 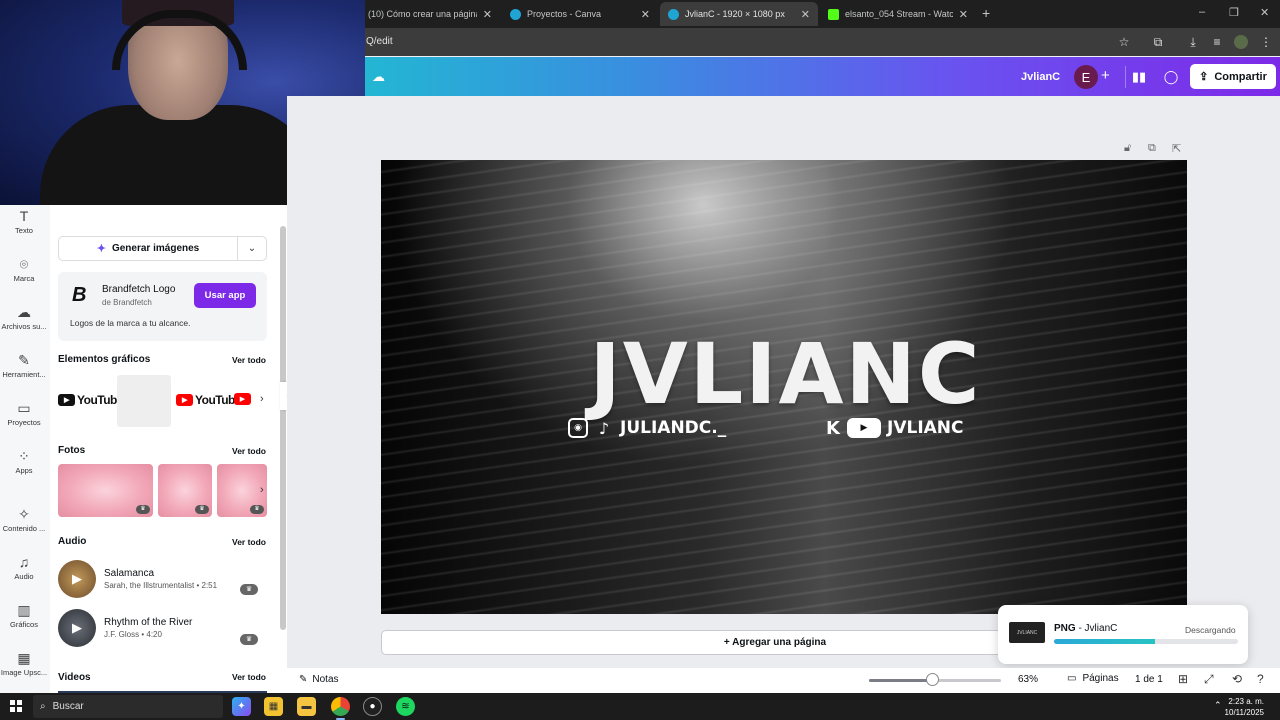 I want to click on tab-youtube: (10) Cómo crear una página de ✕, so click(x=430, y=14).